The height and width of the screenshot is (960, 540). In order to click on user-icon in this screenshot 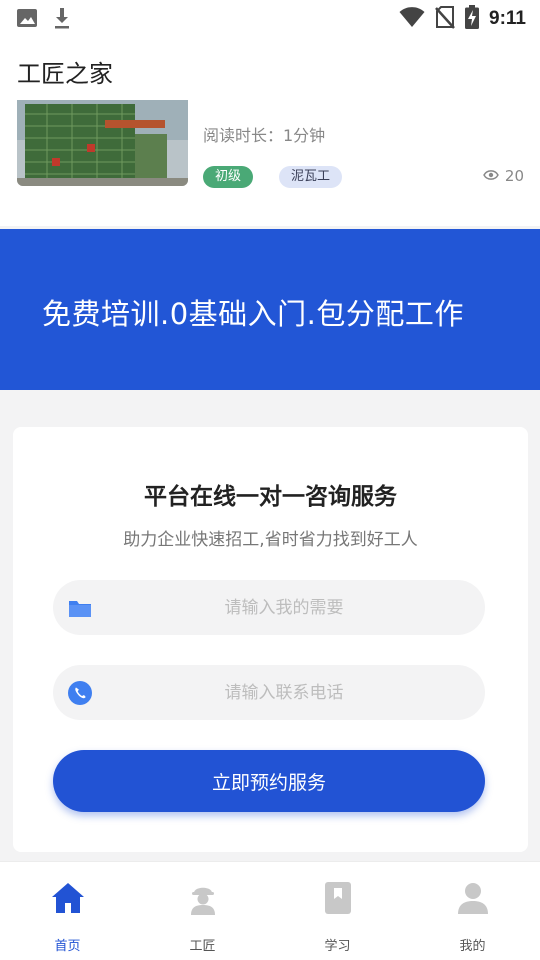, I will do `click(473, 898)`.